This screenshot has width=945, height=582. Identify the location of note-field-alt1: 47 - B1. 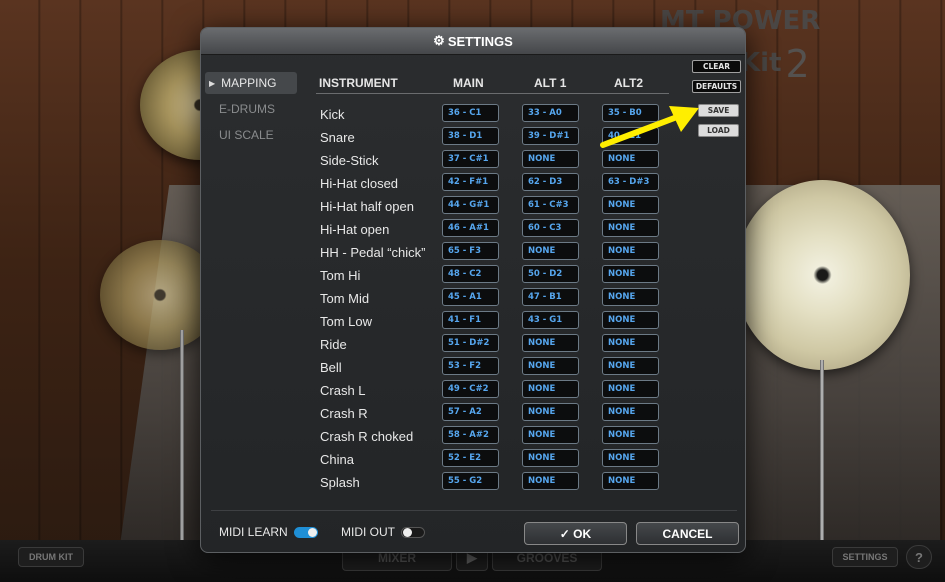
(550, 297).